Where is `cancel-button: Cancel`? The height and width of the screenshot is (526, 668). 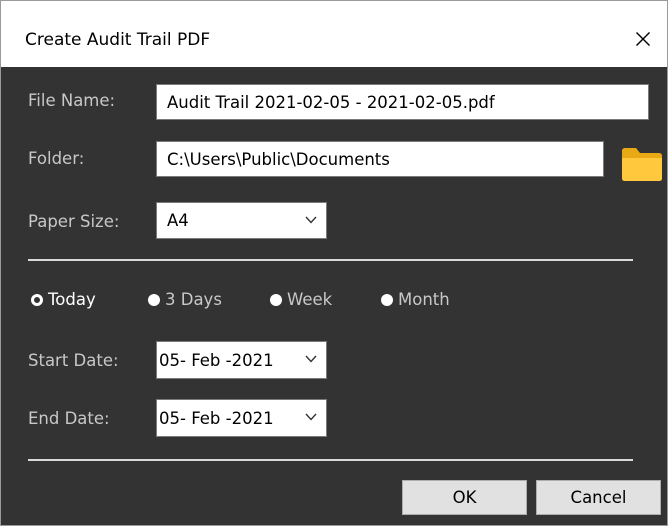
cancel-button: Cancel is located at coordinates (598, 497).